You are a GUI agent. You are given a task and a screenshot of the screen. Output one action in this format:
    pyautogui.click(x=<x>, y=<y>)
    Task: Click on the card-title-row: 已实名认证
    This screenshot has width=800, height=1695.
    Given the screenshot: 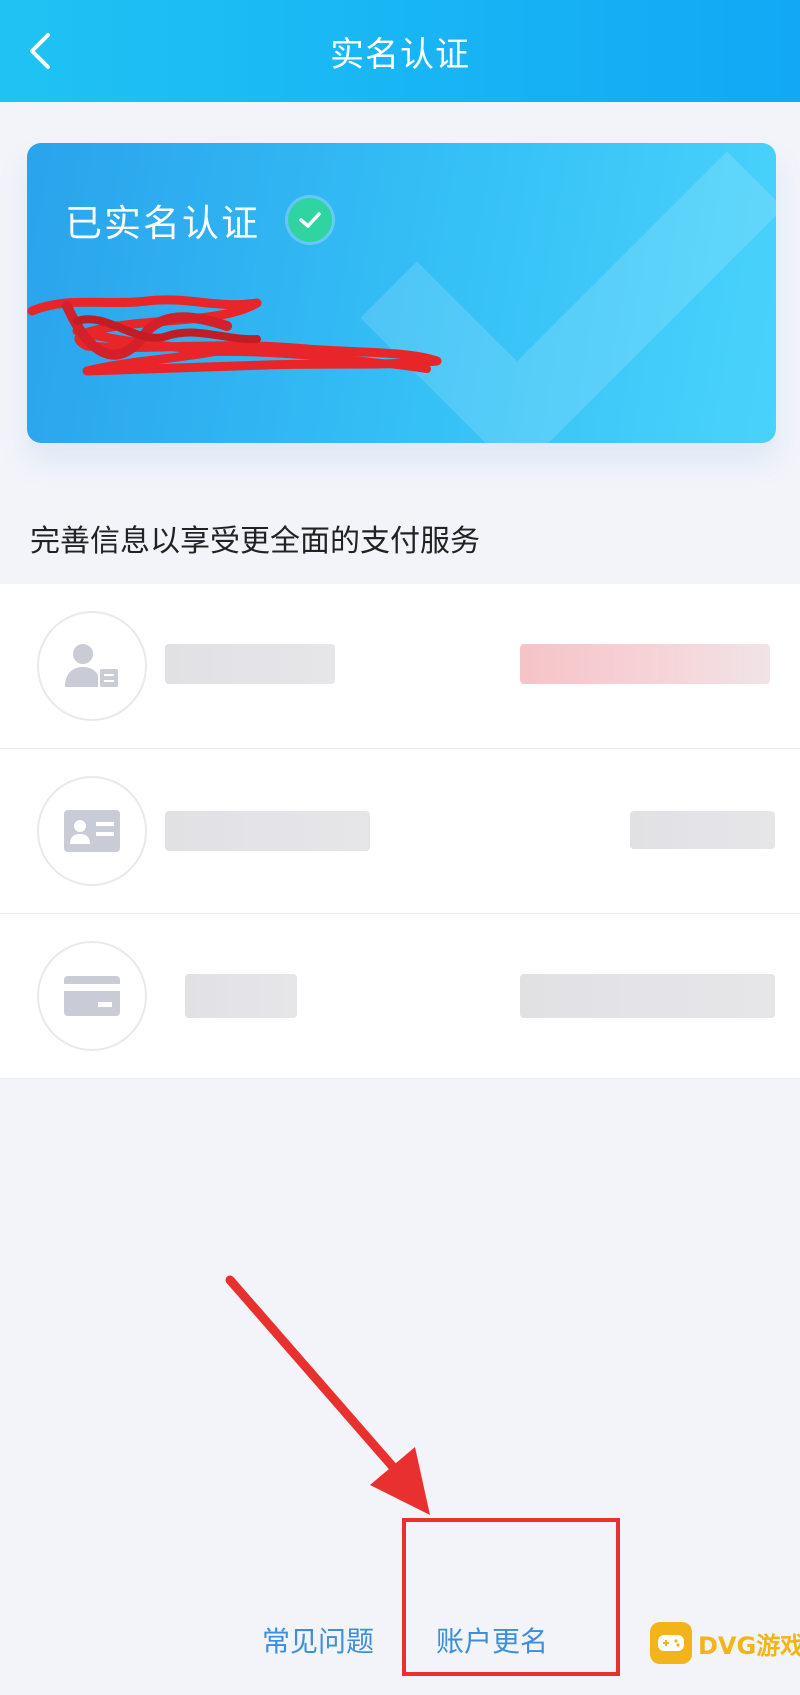 What is the action you would take?
    pyautogui.click(x=198, y=220)
    